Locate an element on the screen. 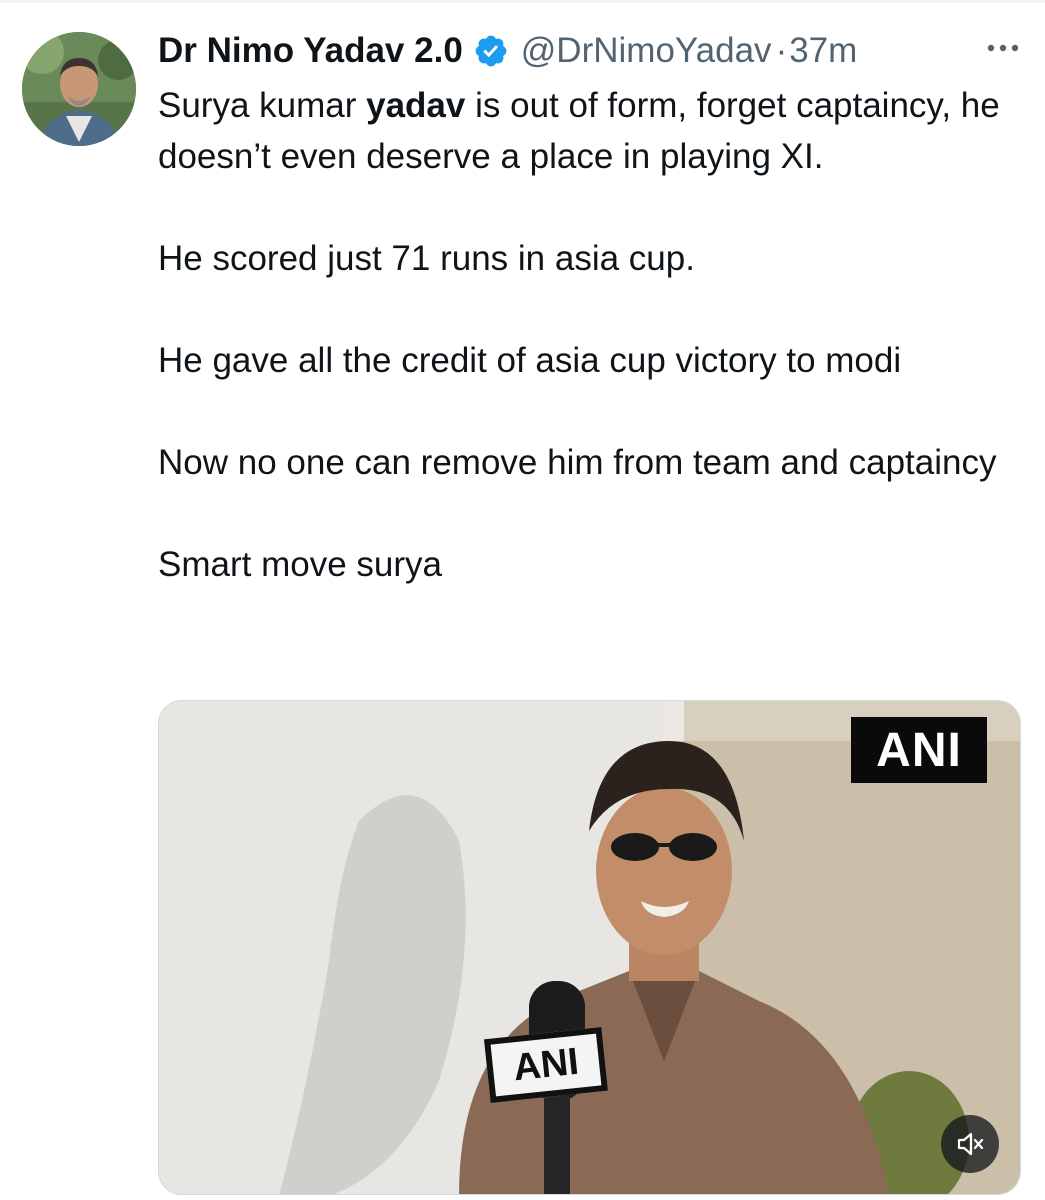  tweet-paragraph: He scored just 71 runs in asia cup. is located at coordinates (426, 258).